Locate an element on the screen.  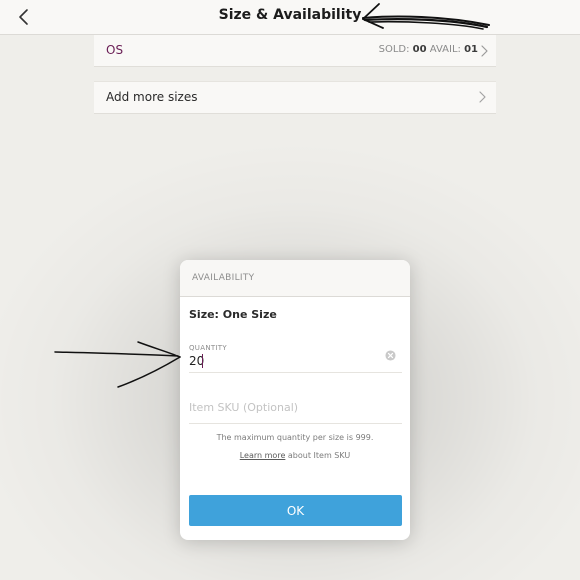
item-sku-input is located at coordinates (293, 407).